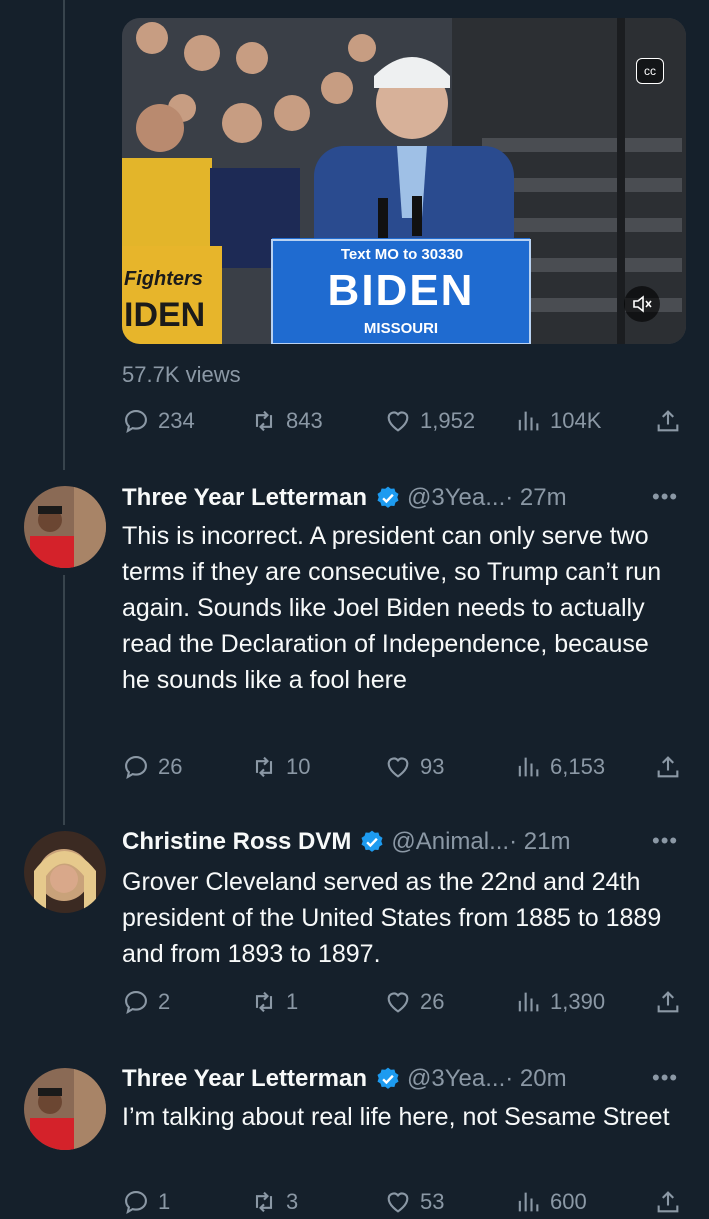 This screenshot has height=1219, width=709. What do you see at coordinates (414, 1202) in the screenshot?
I see `like-button: 53` at bounding box center [414, 1202].